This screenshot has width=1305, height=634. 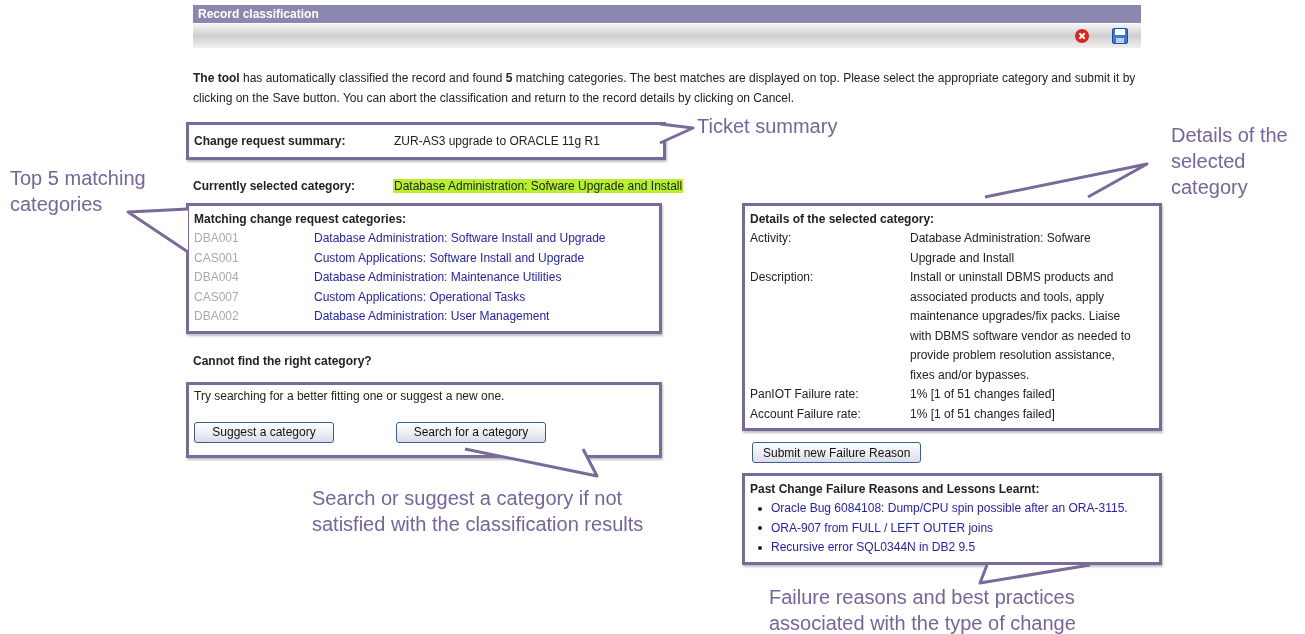 What do you see at coordinates (217, 277) in the screenshot?
I see `category-code: DBA004` at bounding box center [217, 277].